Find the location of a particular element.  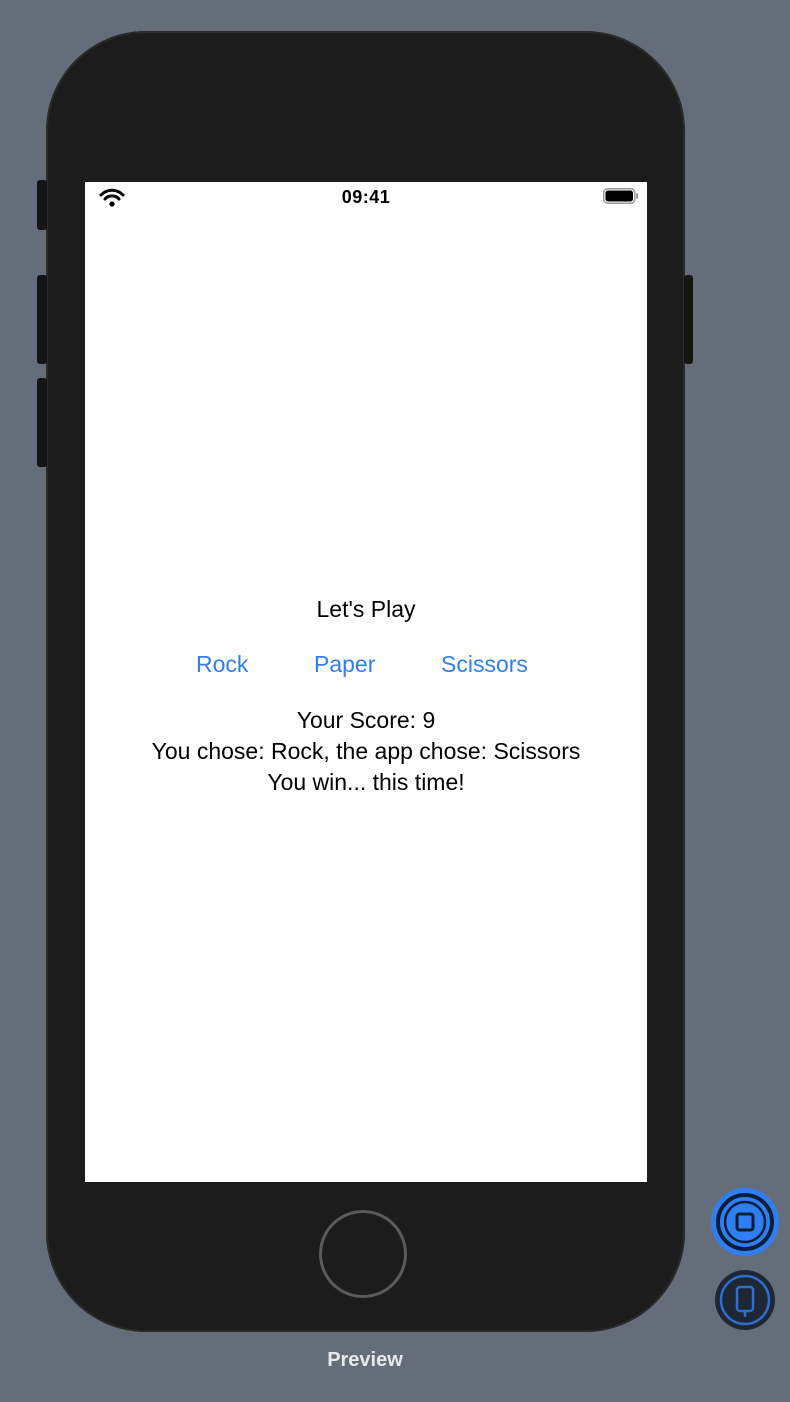

preview-label: Preview is located at coordinates (365, 1360).